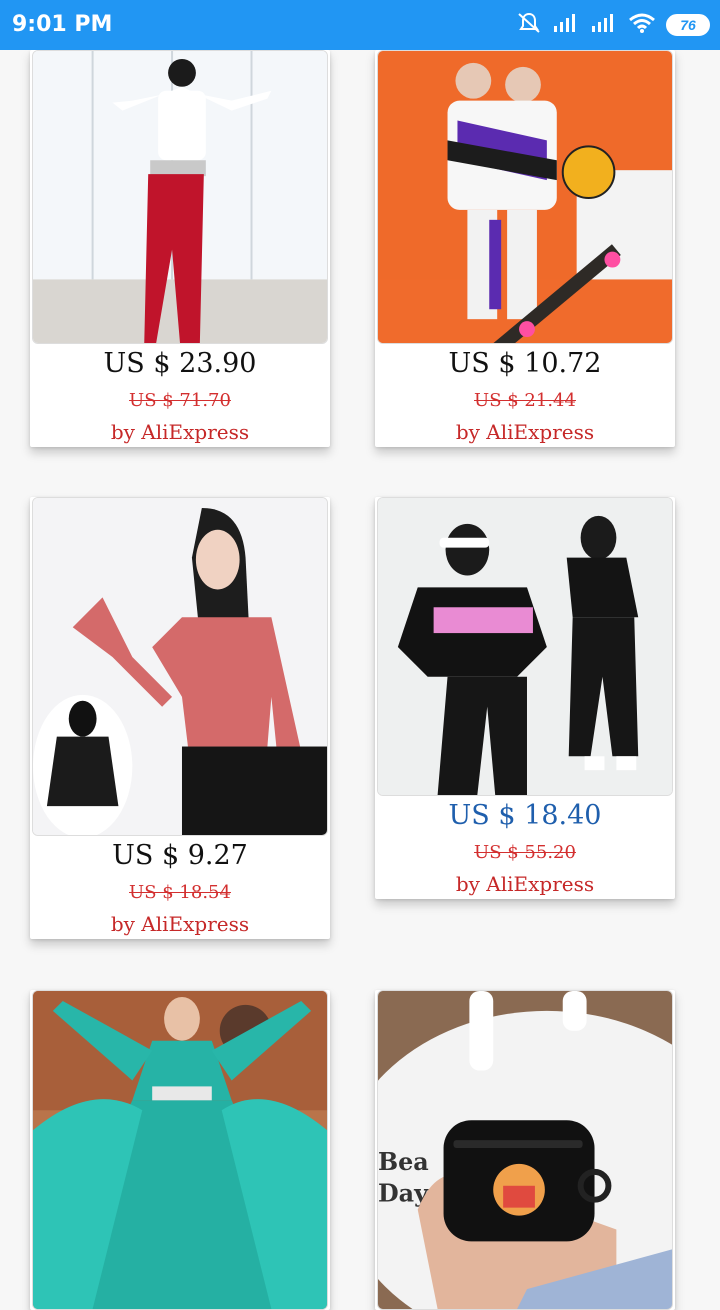 The width and height of the screenshot is (720, 1310). Describe the element at coordinates (642, 25) in the screenshot. I see `wifi-icon` at that location.